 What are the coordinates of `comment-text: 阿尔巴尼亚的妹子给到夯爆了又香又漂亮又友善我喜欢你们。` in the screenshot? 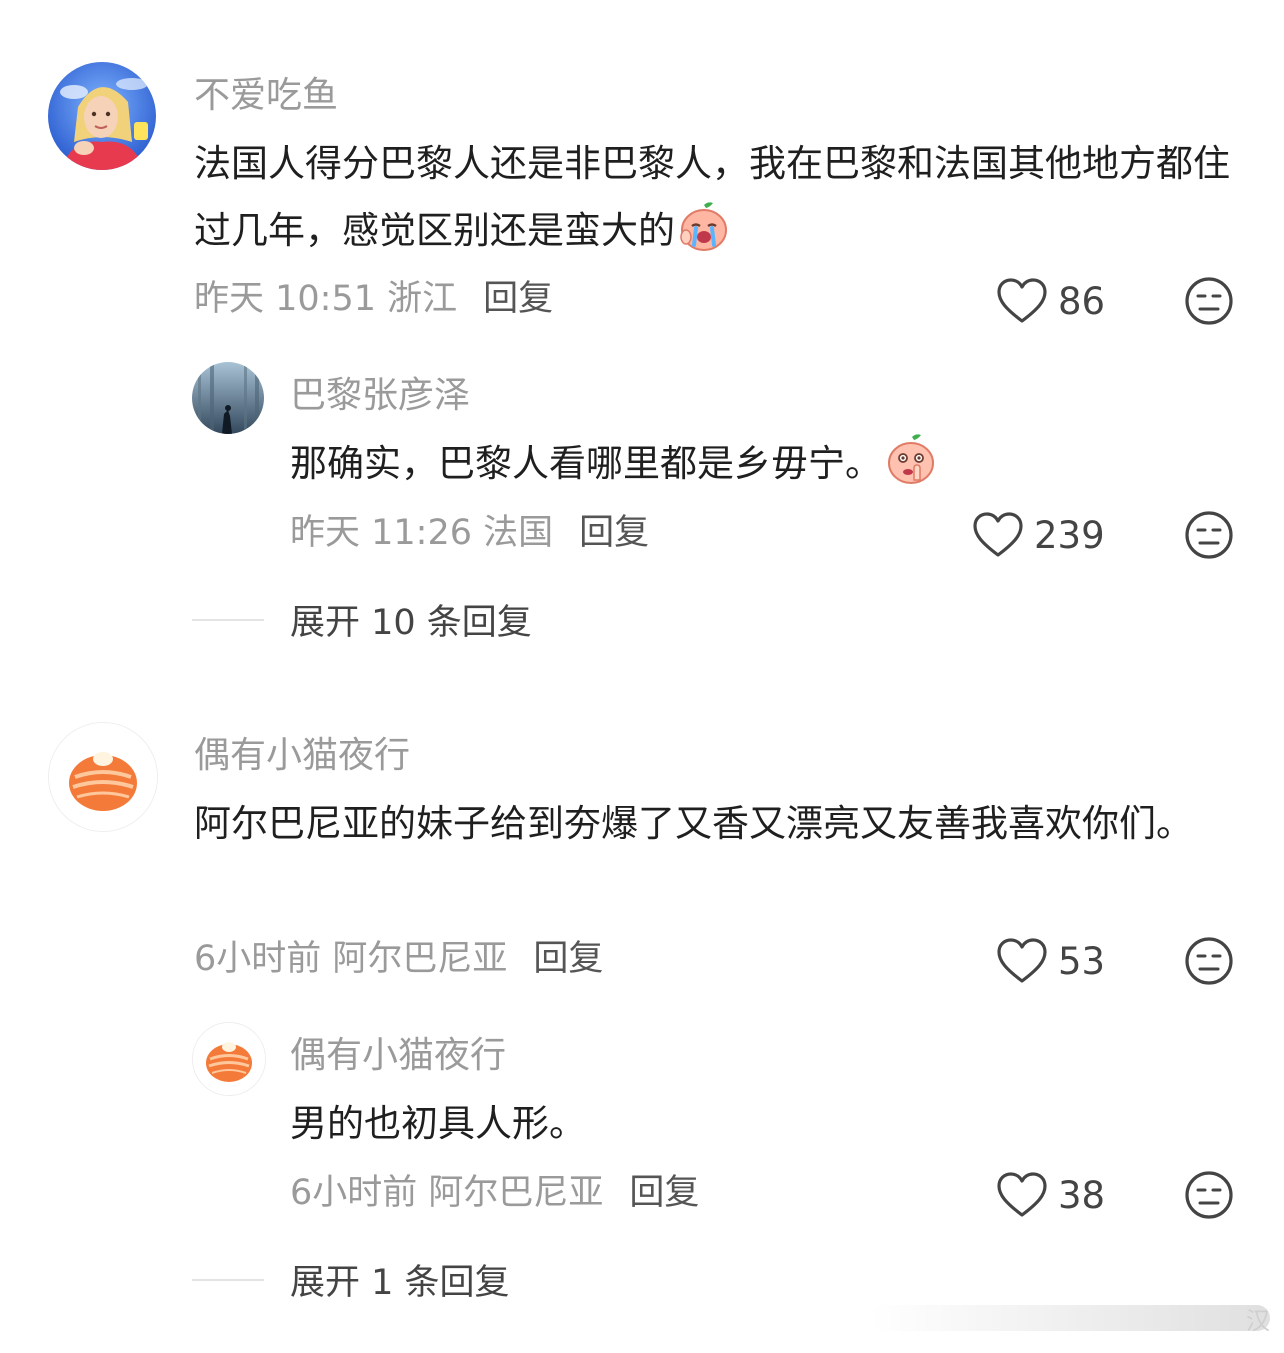 It's located at (693, 823).